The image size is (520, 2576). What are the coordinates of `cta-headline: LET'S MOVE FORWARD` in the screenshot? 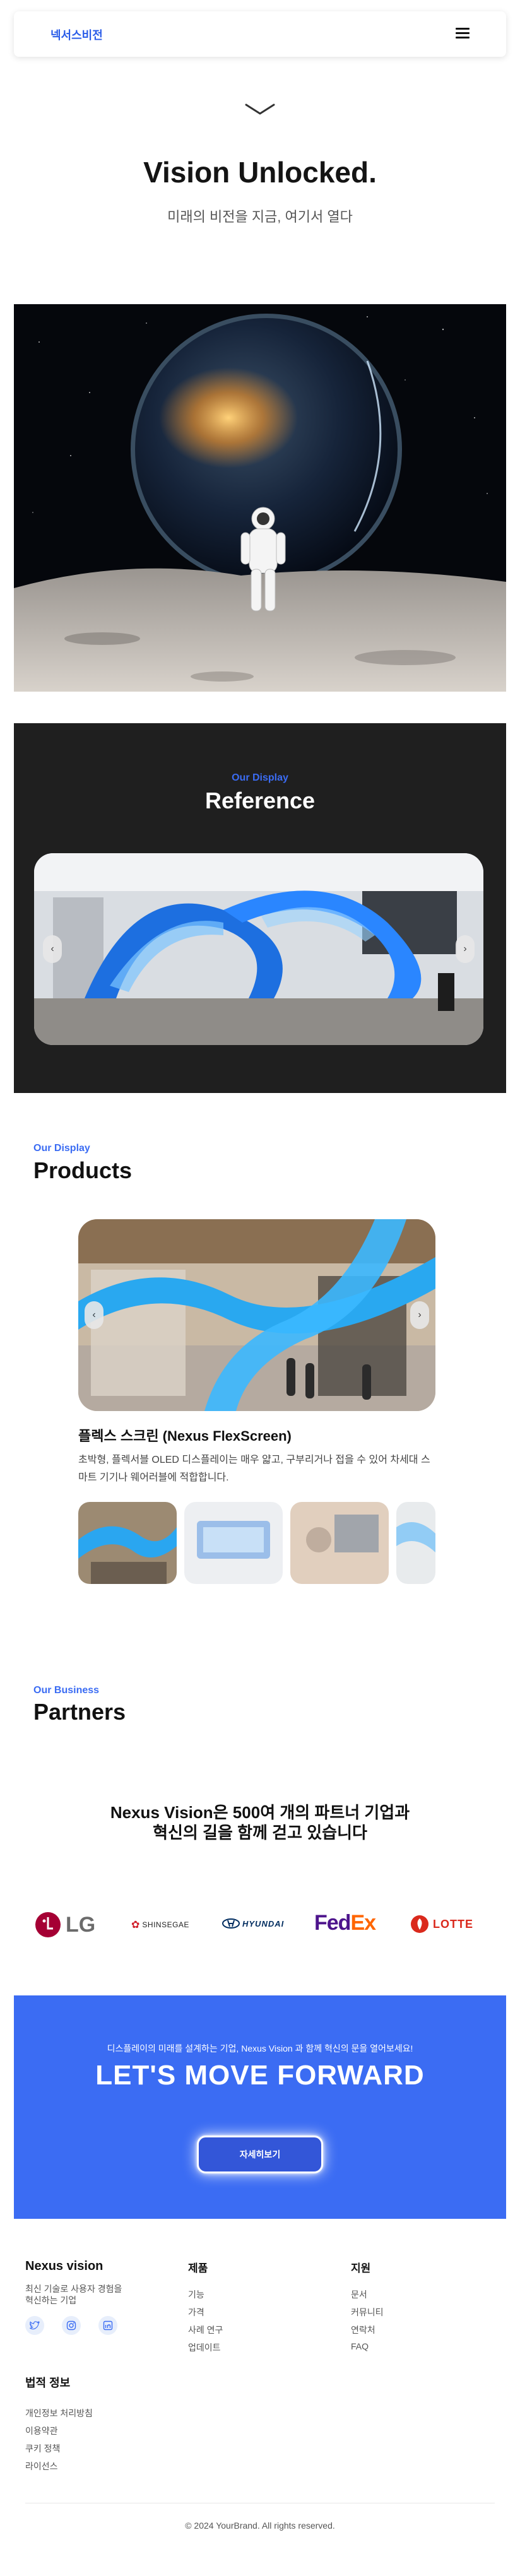 It's located at (260, 2075).